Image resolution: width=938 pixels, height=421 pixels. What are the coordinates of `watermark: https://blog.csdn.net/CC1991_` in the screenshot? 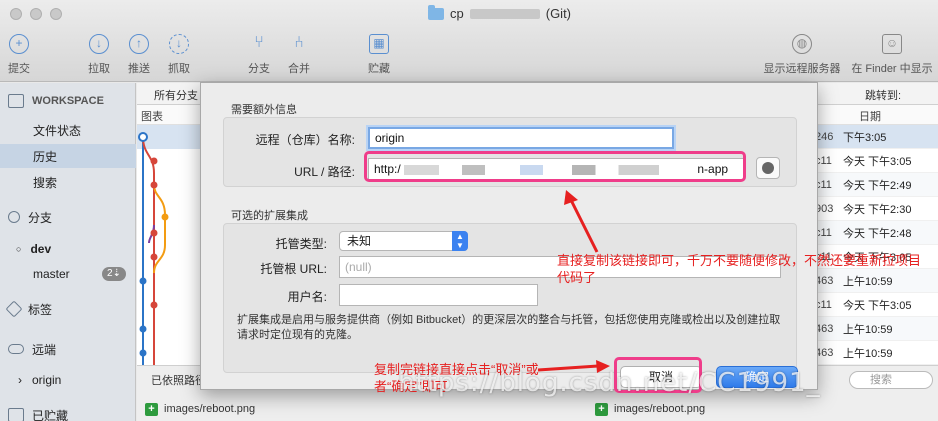 It's located at (609, 383).